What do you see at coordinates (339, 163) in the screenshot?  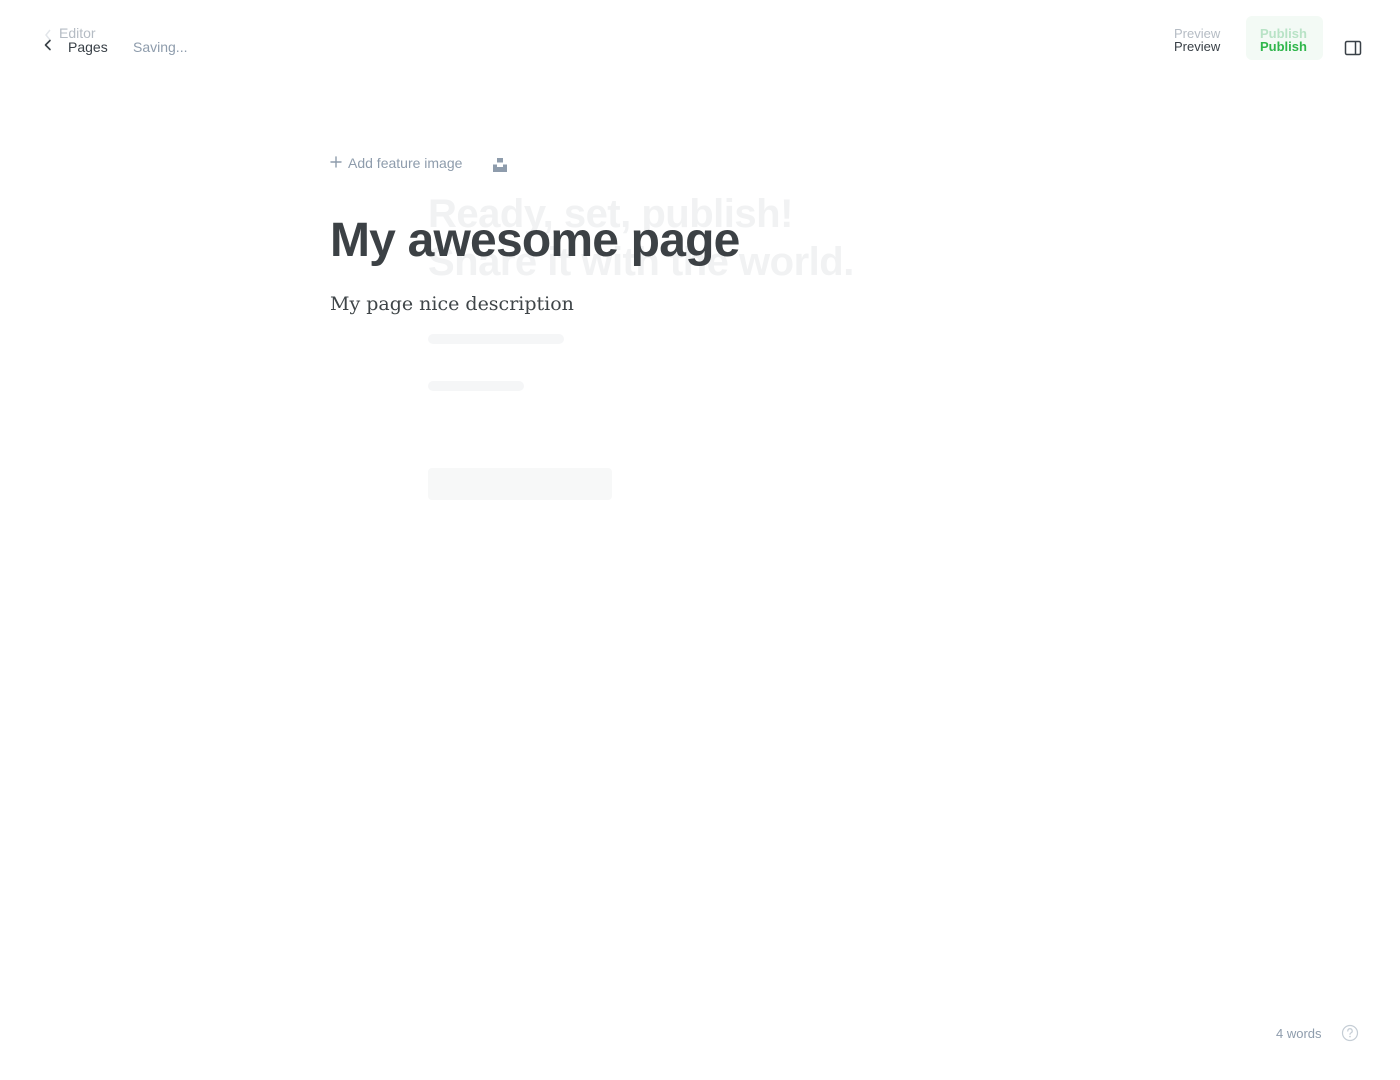 I see `plus-icon` at bounding box center [339, 163].